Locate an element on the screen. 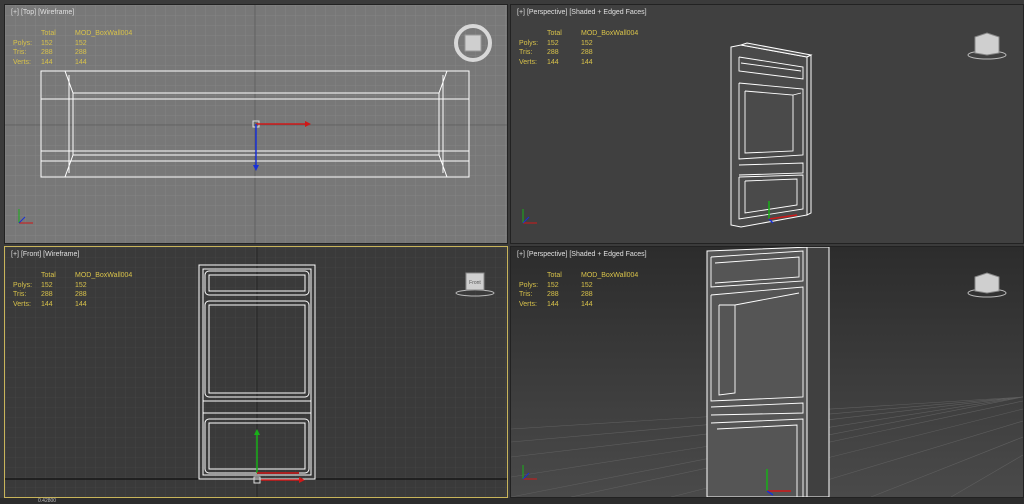  viewport-label-front: [+] [Front] [Wireframe] is located at coordinates (45, 254).